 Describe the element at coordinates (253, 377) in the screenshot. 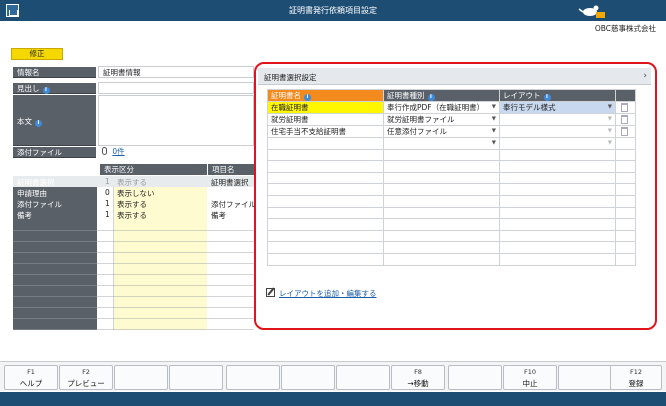

I see `f5-button` at that location.